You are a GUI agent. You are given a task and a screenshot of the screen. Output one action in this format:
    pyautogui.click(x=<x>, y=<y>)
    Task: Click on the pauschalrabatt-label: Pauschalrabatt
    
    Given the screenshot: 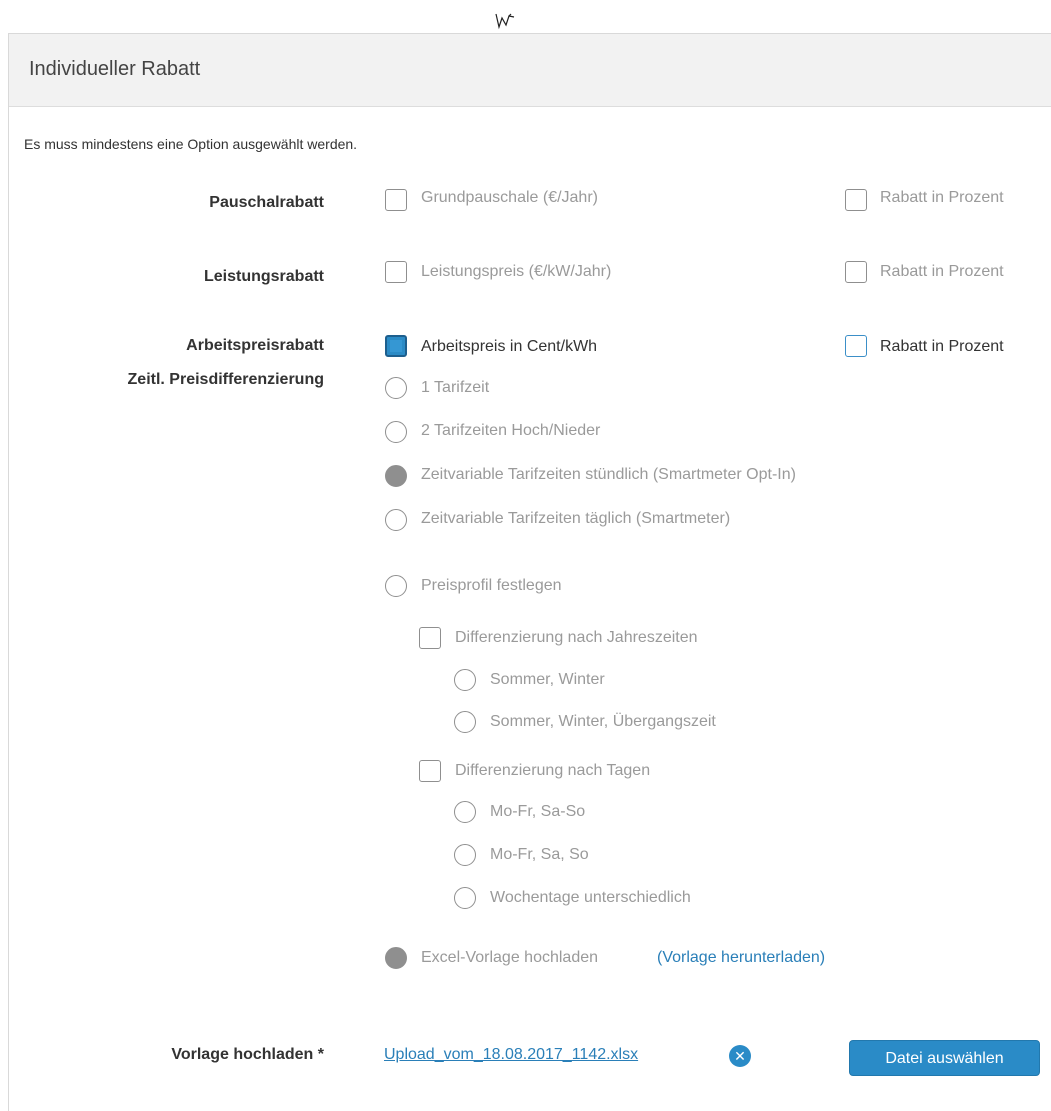 What is the action you would take?
    pyautogui.click(x=266, y=202)
    